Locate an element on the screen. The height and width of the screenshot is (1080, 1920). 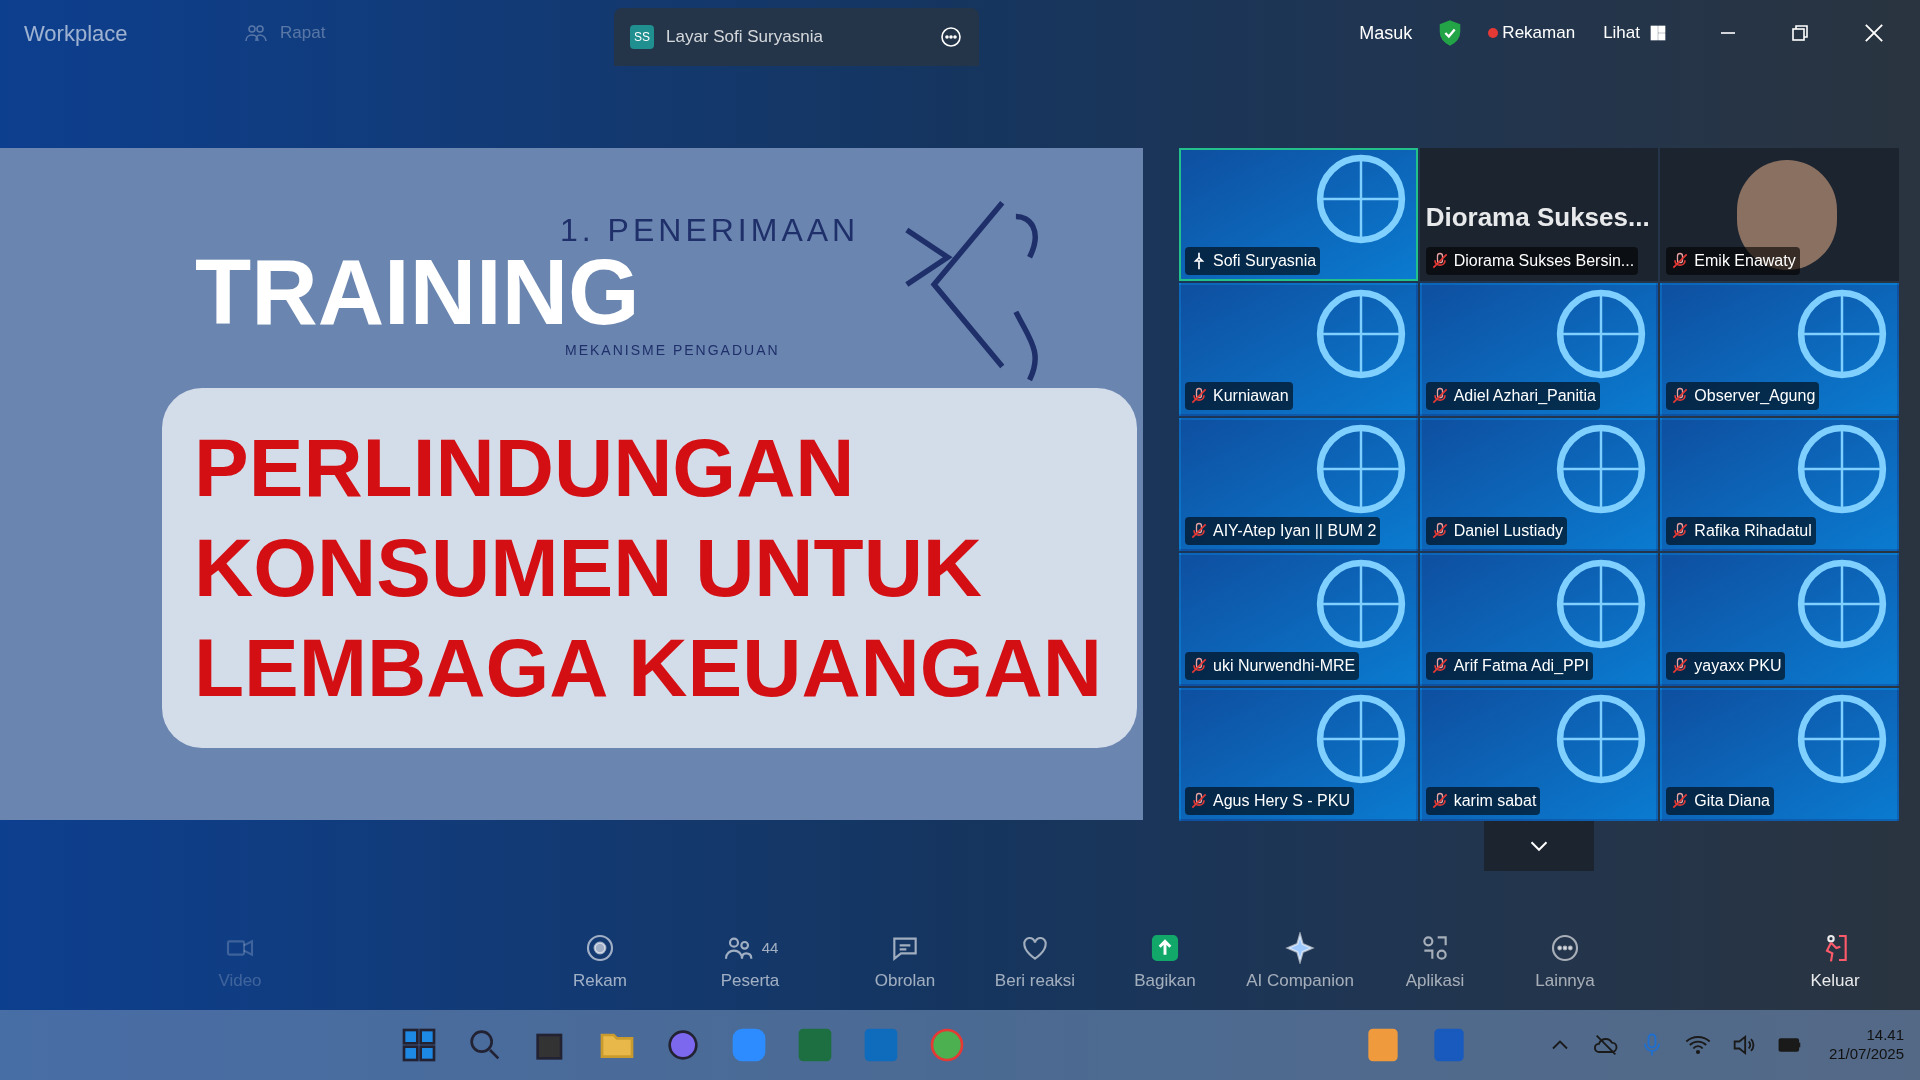
participant-tile: yayaxx PKU is located at coordinates (1779, 619).